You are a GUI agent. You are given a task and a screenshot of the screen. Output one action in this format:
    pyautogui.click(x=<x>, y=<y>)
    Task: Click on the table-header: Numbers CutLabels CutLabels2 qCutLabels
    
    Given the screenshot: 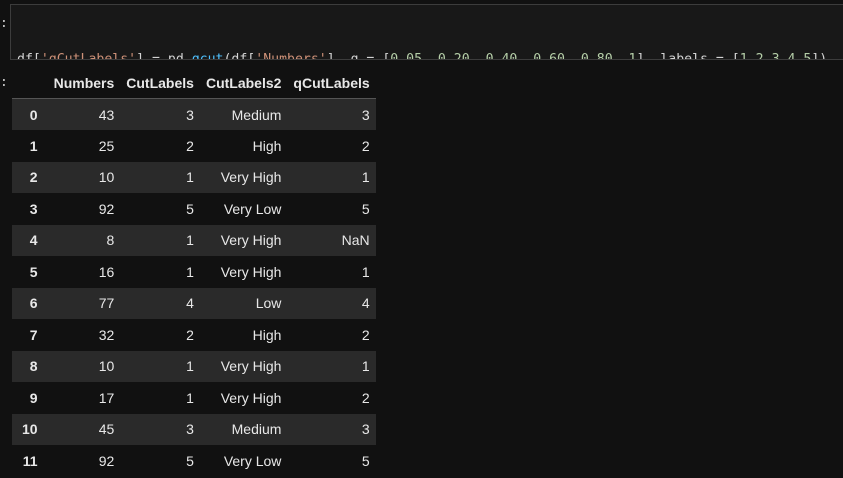 What is the action you would take?
    pyautogui.click(x=194, y=83)
    